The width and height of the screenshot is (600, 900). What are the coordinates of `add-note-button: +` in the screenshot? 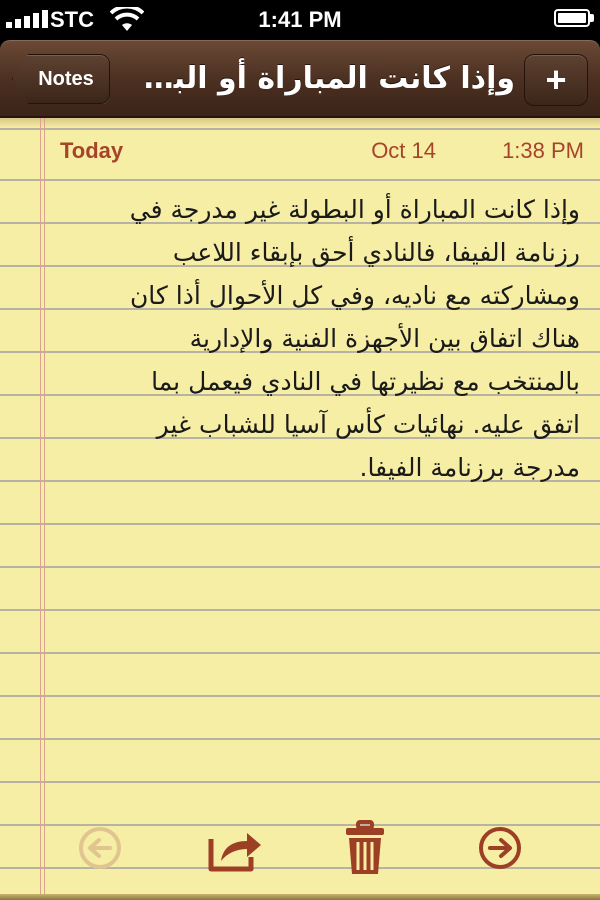 It's located at (556, 80).